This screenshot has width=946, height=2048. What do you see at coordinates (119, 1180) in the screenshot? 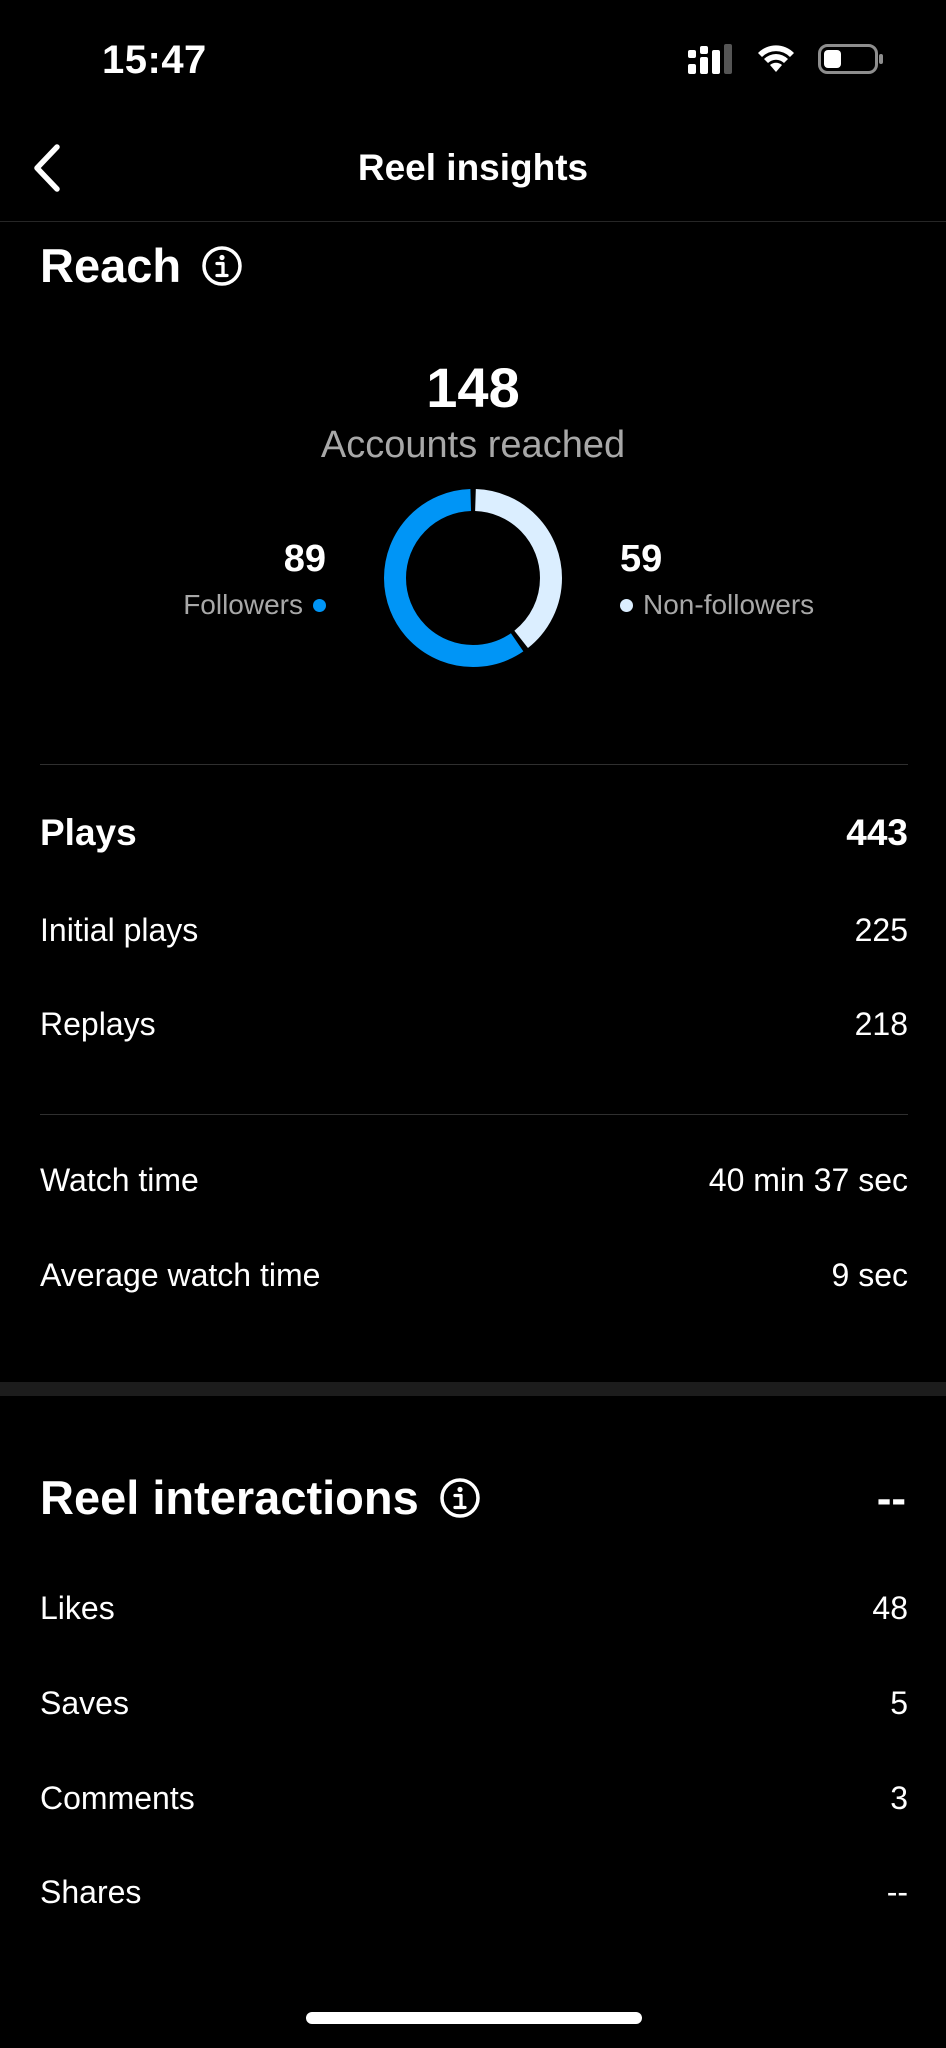
I see `watch-time-label: Watch time` at bounding box center [119, 1180].